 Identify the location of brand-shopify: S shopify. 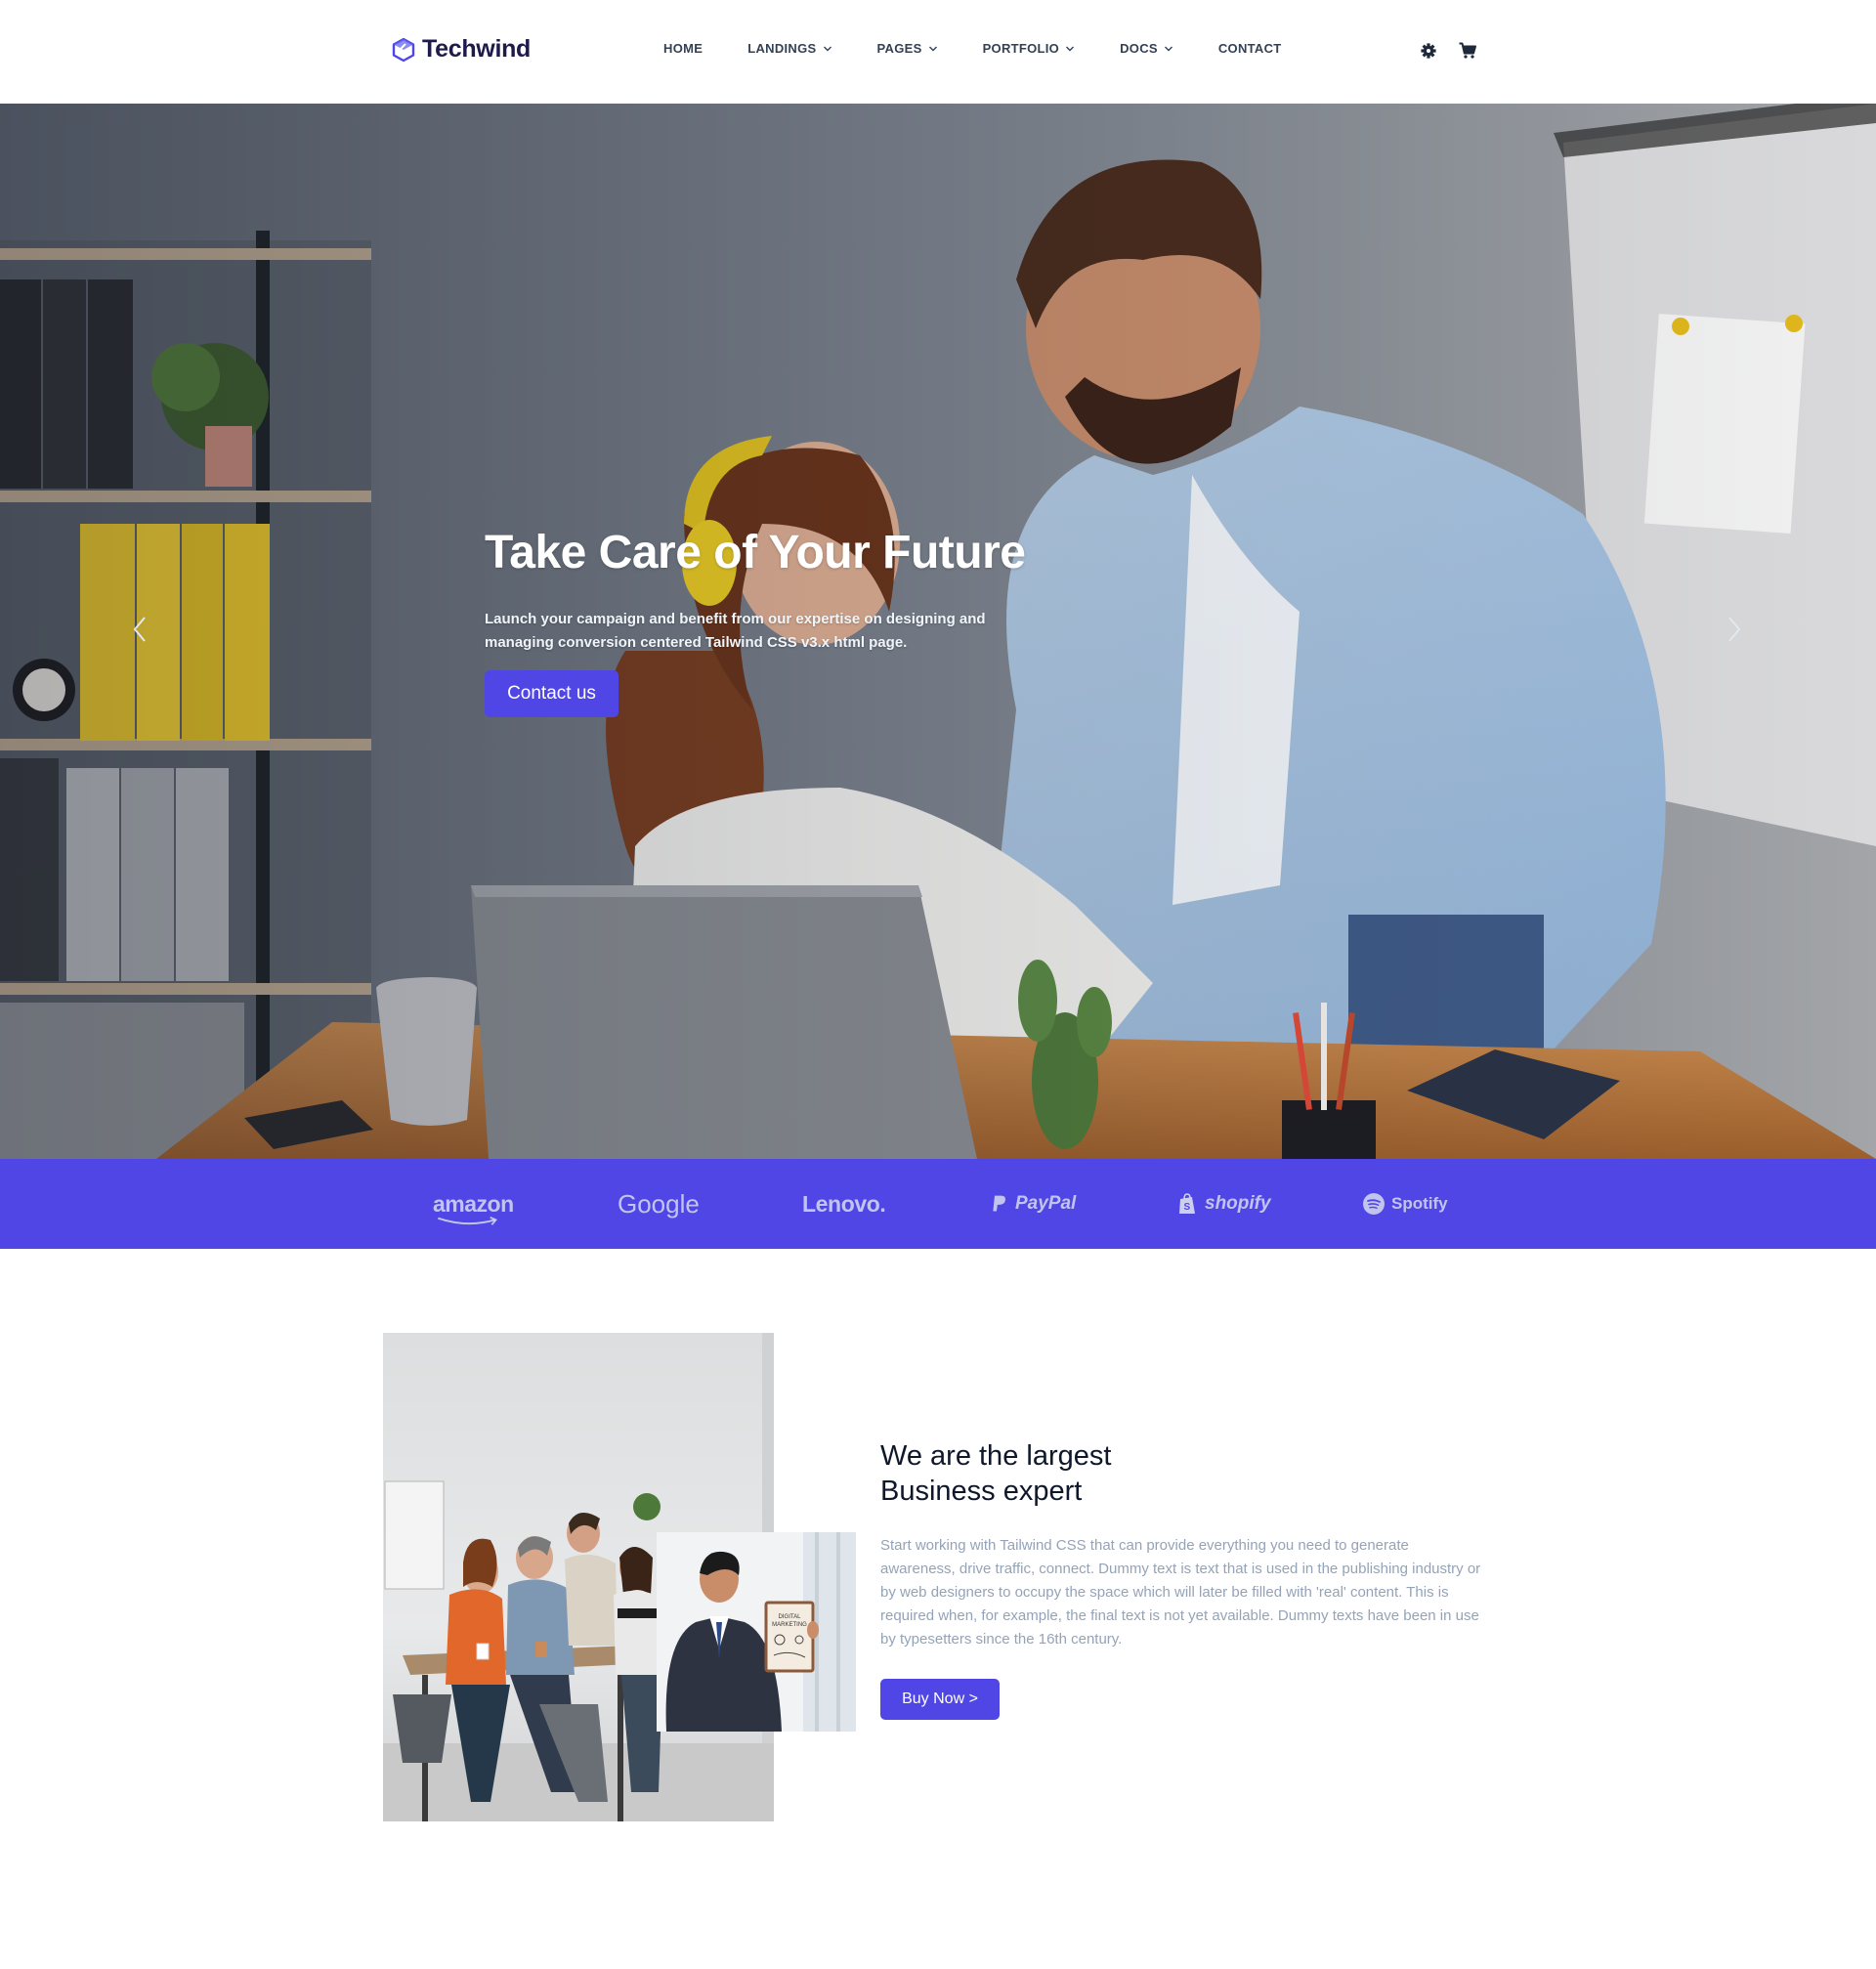
(1223, 1203).